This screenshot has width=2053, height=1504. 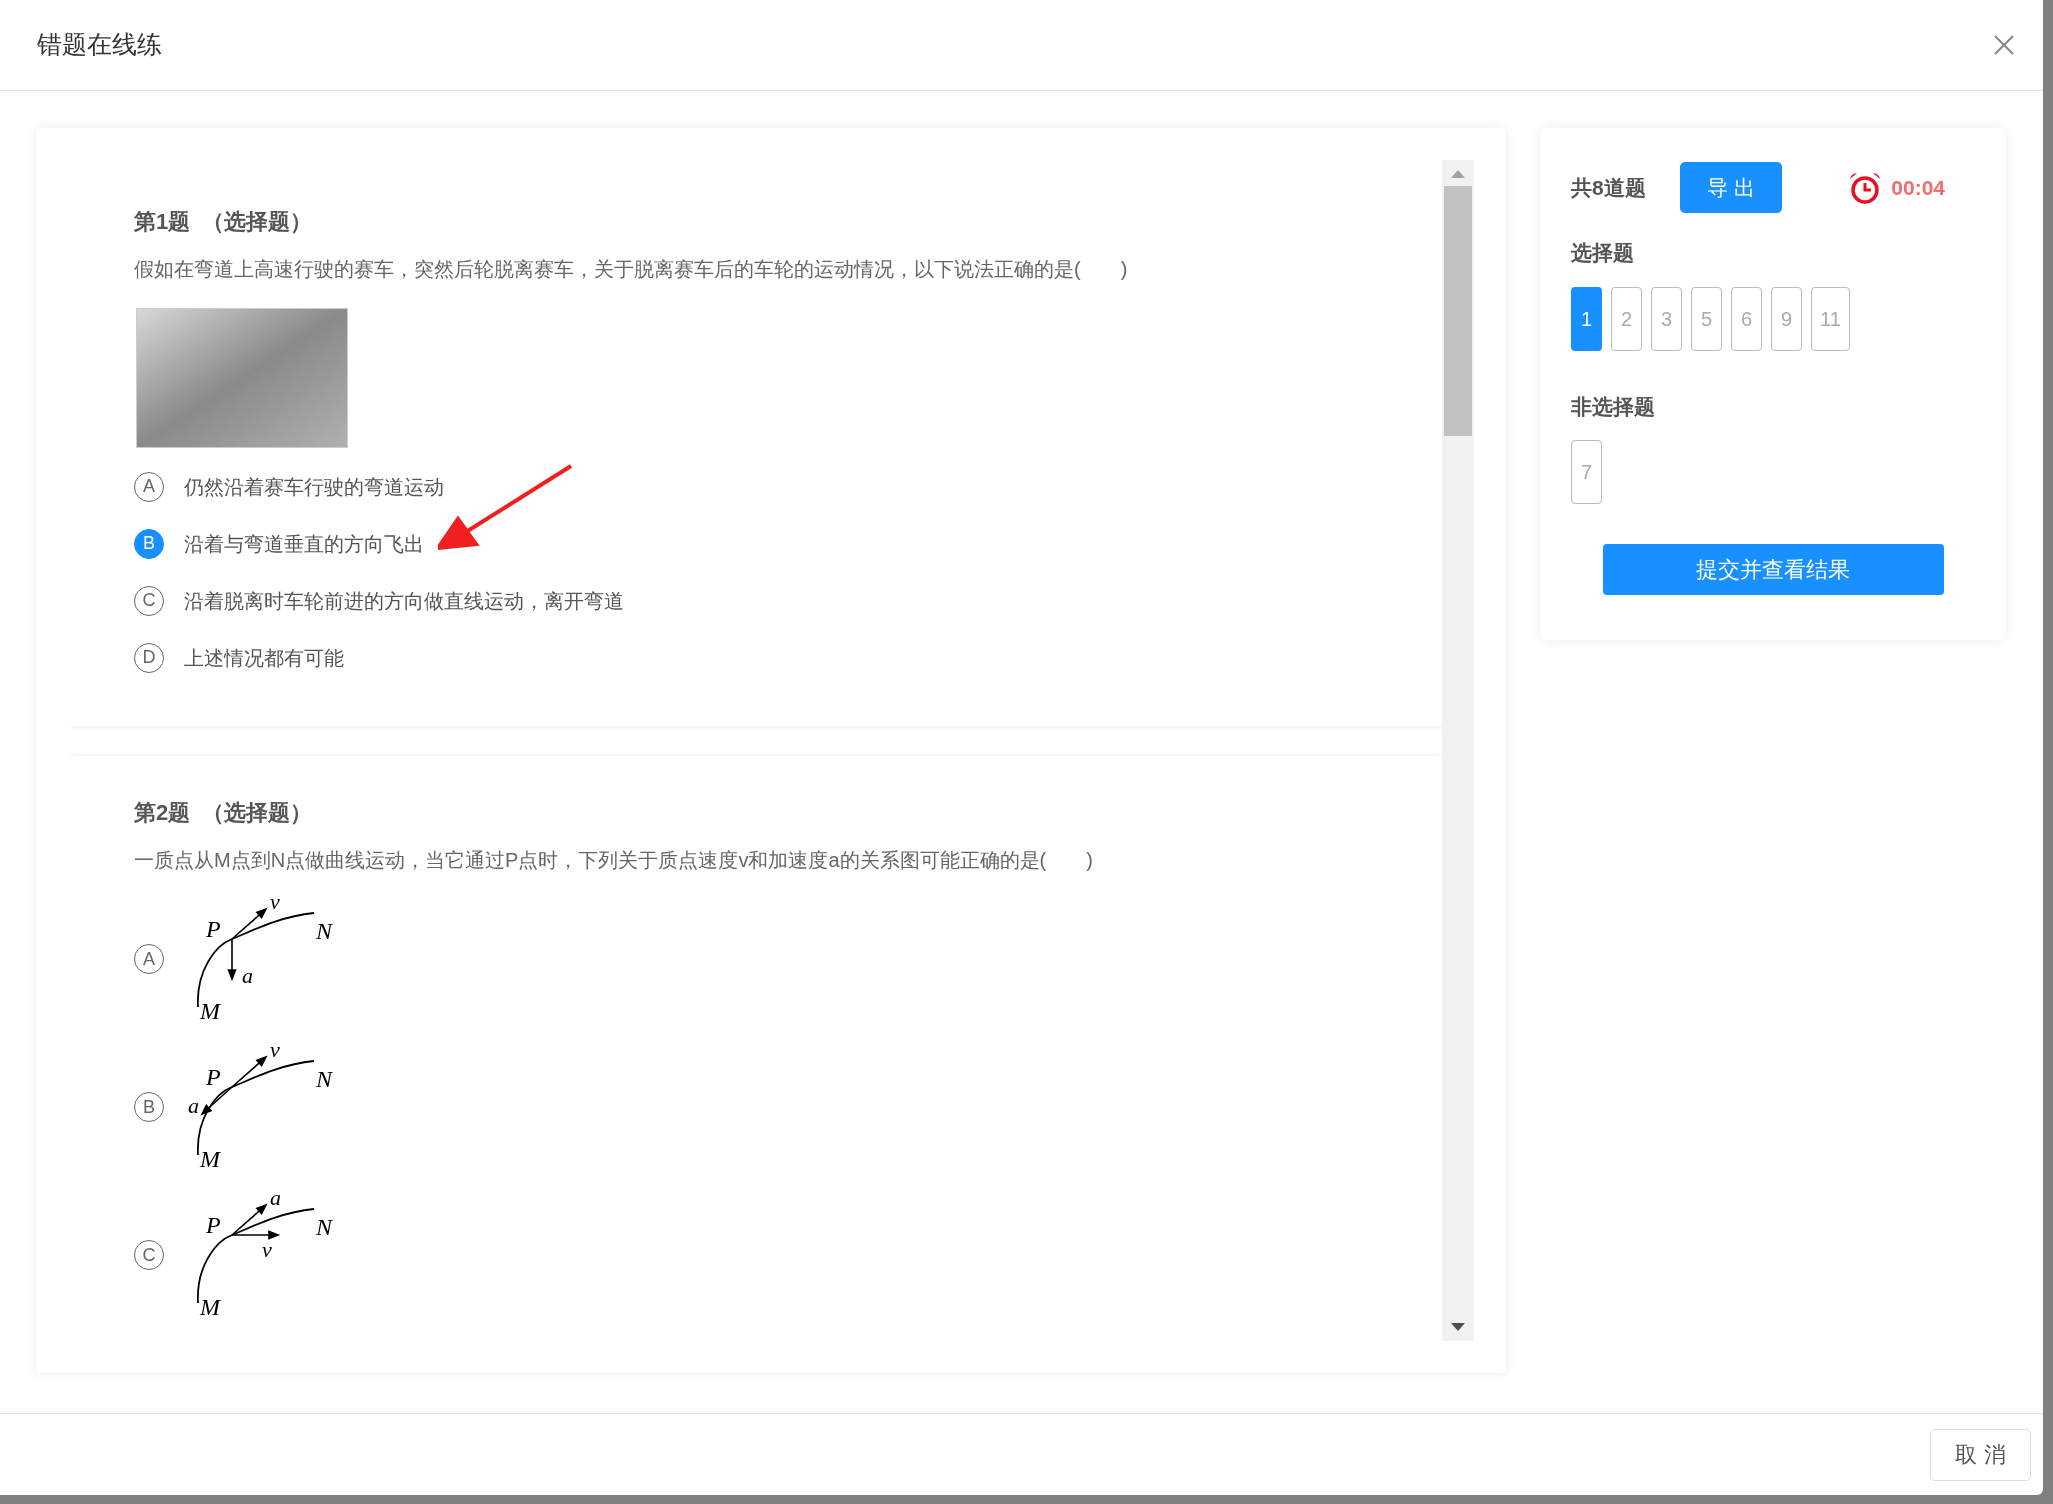 What do you see at coordinates (1458, 1327) in the screenshot?
I see `scroll-down-icon` at bounding box center [1458, 1327].